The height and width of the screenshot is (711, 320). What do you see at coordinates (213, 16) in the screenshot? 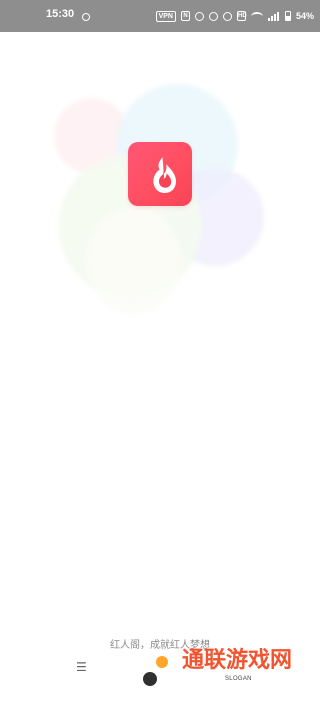
I see `mute-icon` at bounding box center [213, 16].